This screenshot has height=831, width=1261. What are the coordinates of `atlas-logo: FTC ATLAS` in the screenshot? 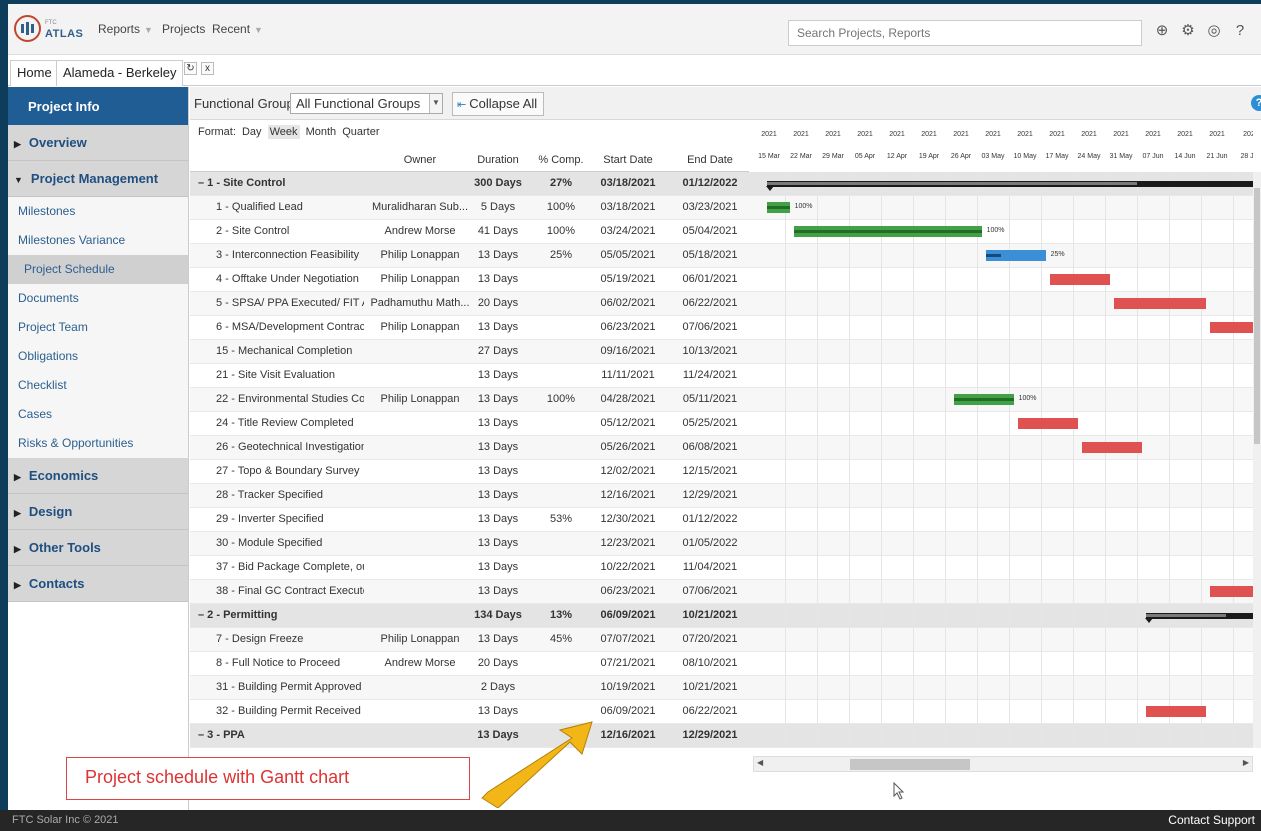 It's located at (48, 28).